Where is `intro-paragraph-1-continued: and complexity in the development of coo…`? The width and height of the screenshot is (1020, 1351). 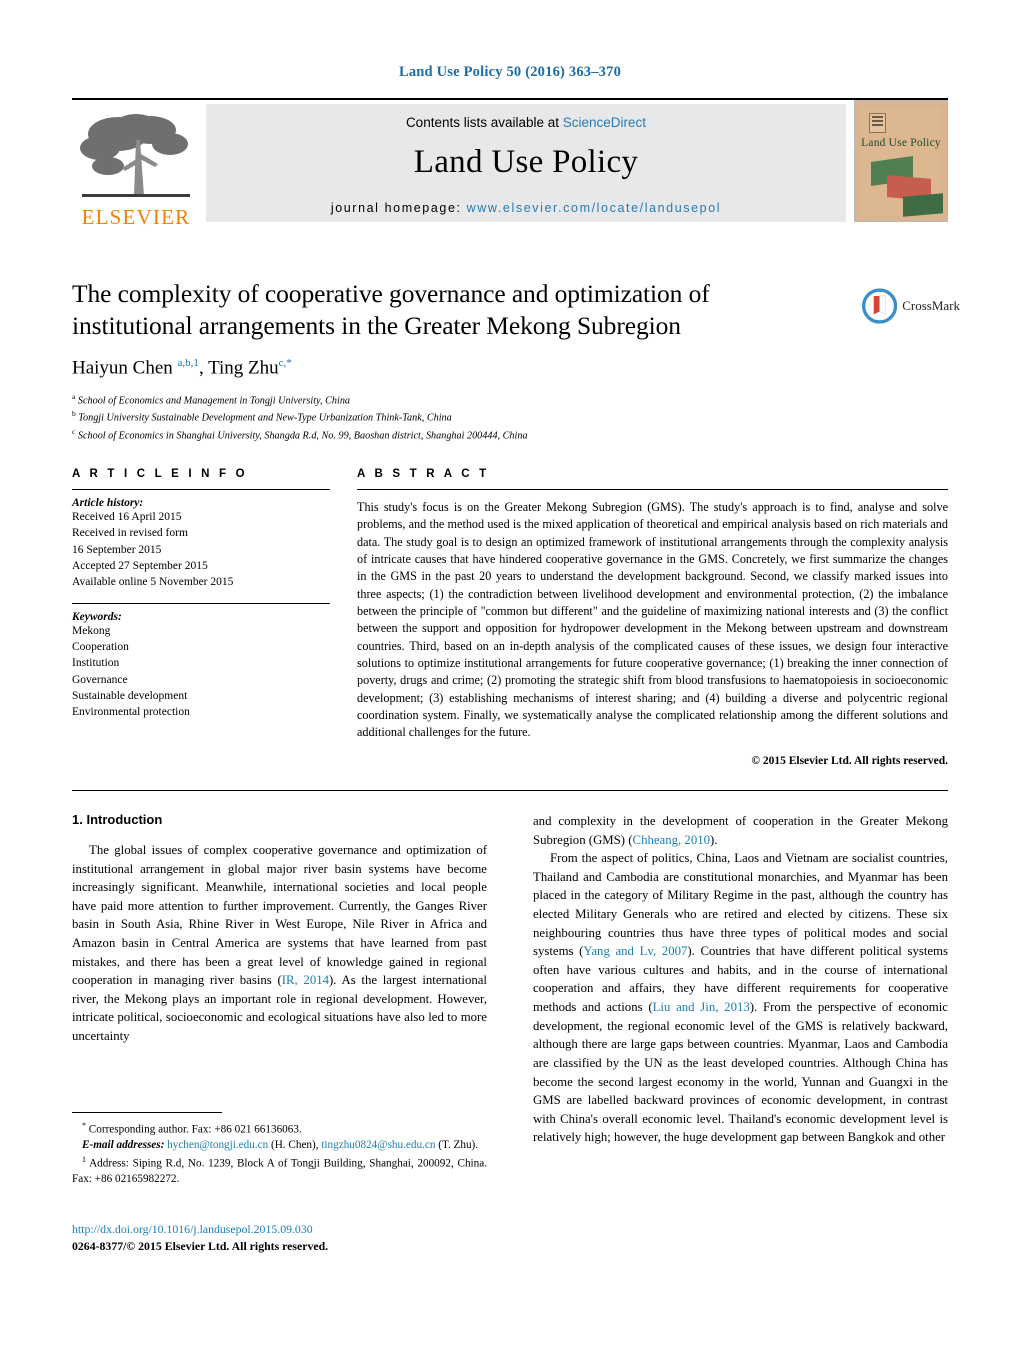
intro-paragraph-1-continued: and complexity in the development of coo… is located at coordinates (740, 830).